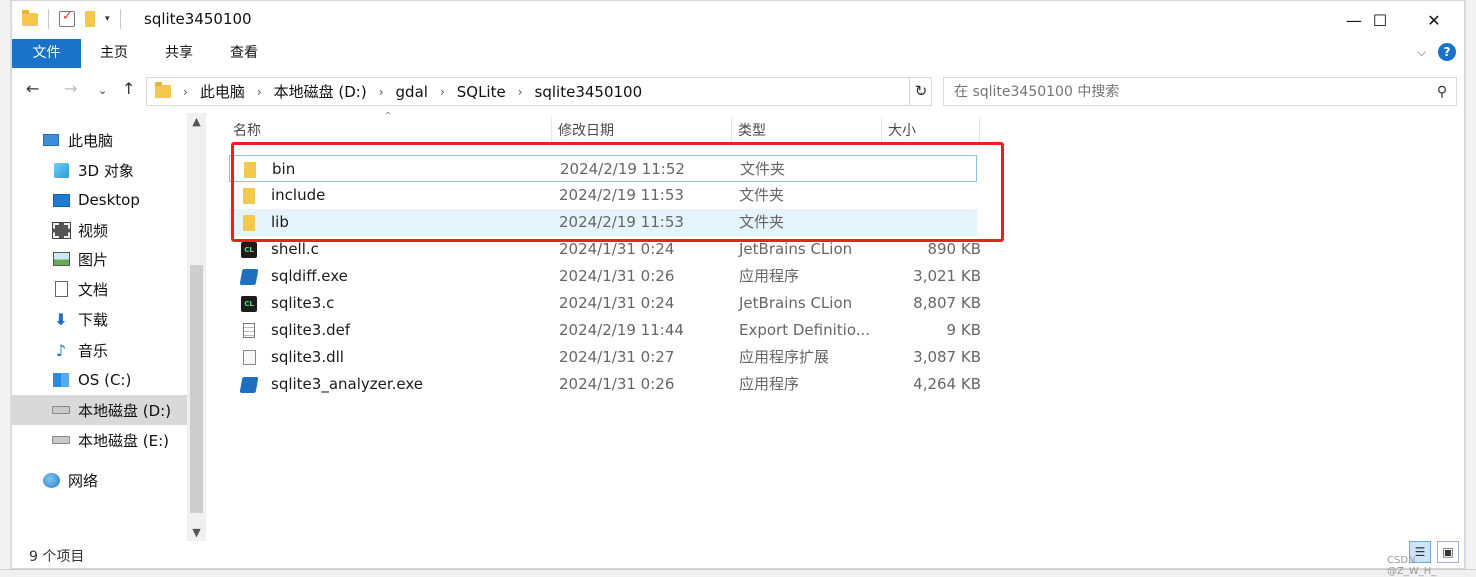 Image resolution: width=1476 pixels, height=577 pixels. I want to click on ribbon-controls: ⌵ ?, so click(1436, 52).